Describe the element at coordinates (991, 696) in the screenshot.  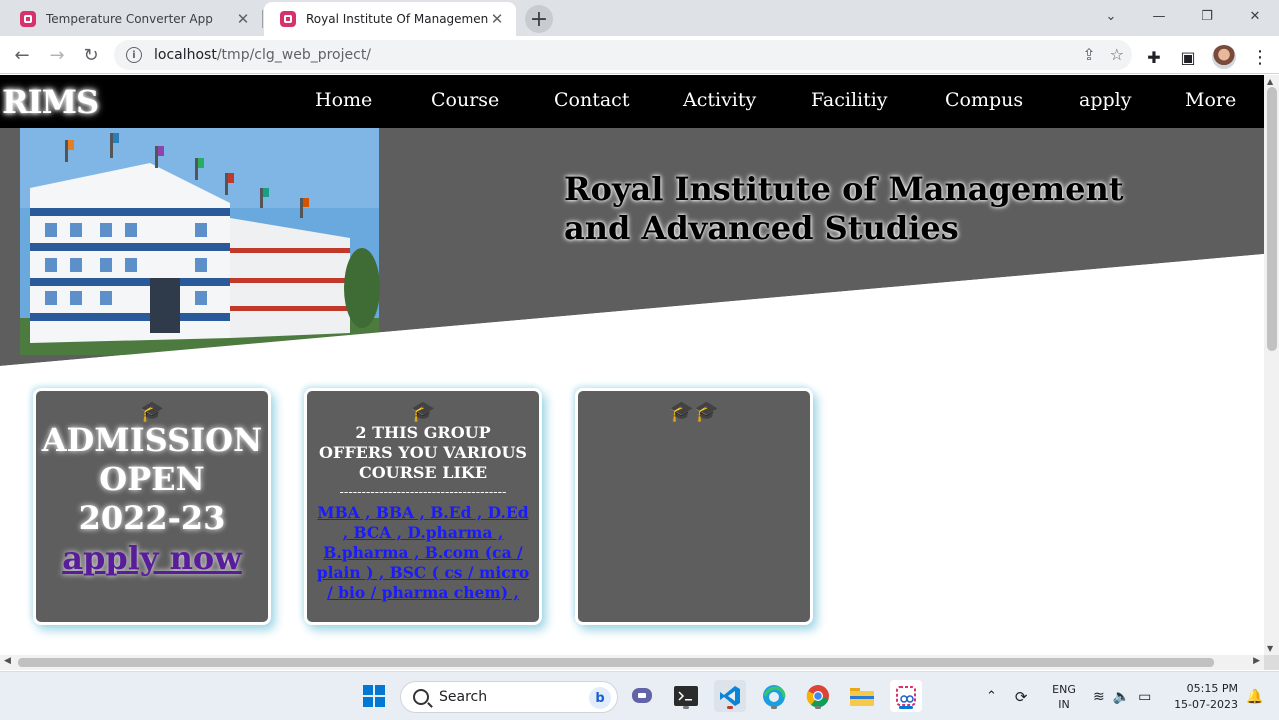
I see `show-hidden-icons-chevron-icon: ⌃` at that location.